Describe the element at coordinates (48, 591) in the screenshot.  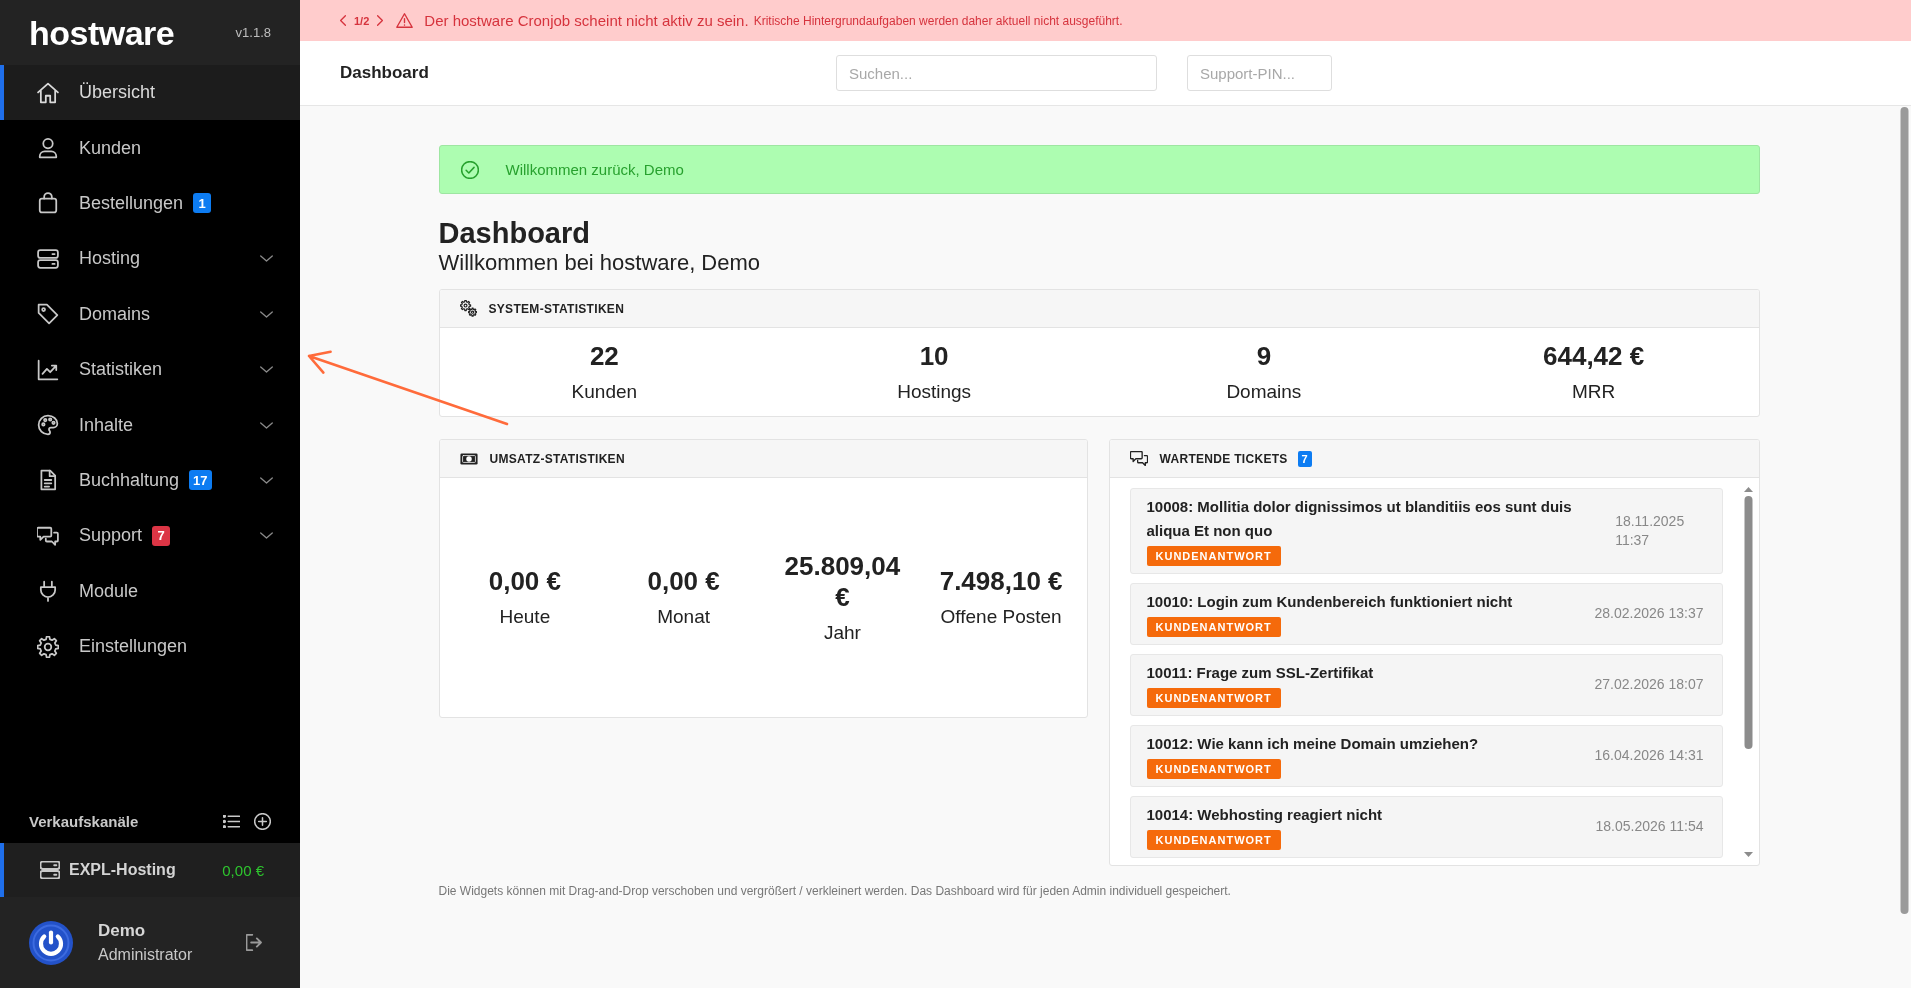
I see `plug-icon` at that location.